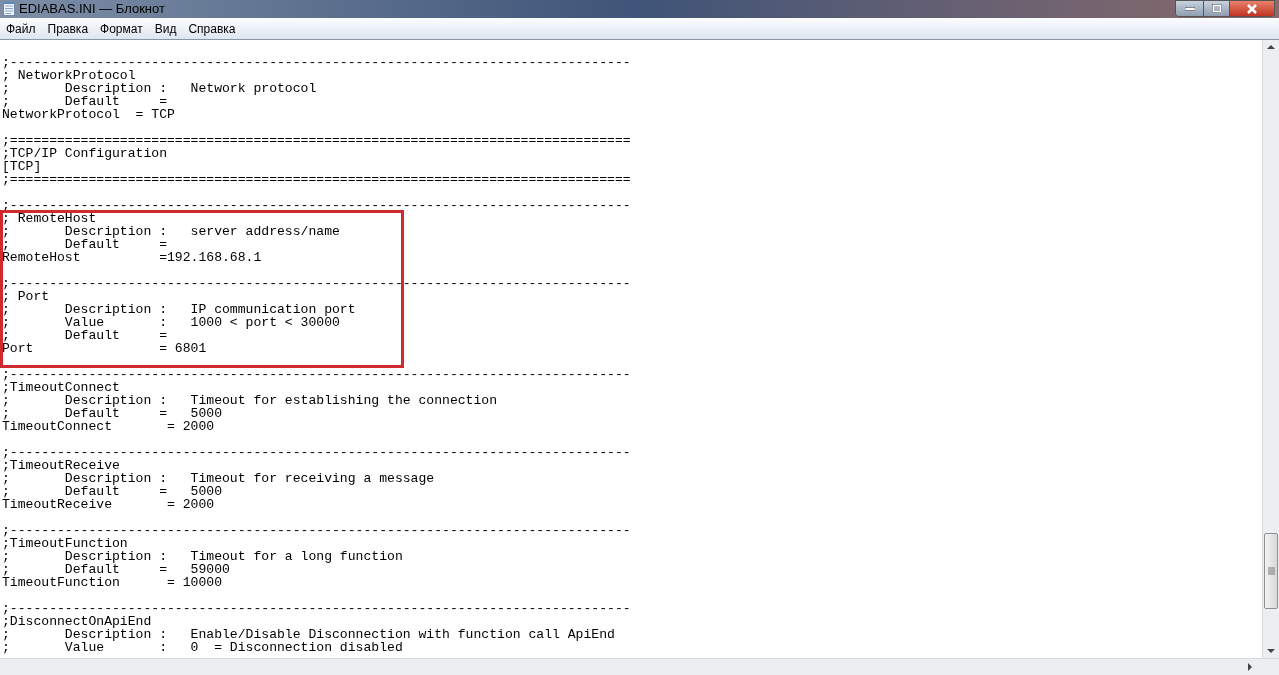 This screenshot has width=1279, height=675. I want to click on maximize-button, so click(1216, 8).